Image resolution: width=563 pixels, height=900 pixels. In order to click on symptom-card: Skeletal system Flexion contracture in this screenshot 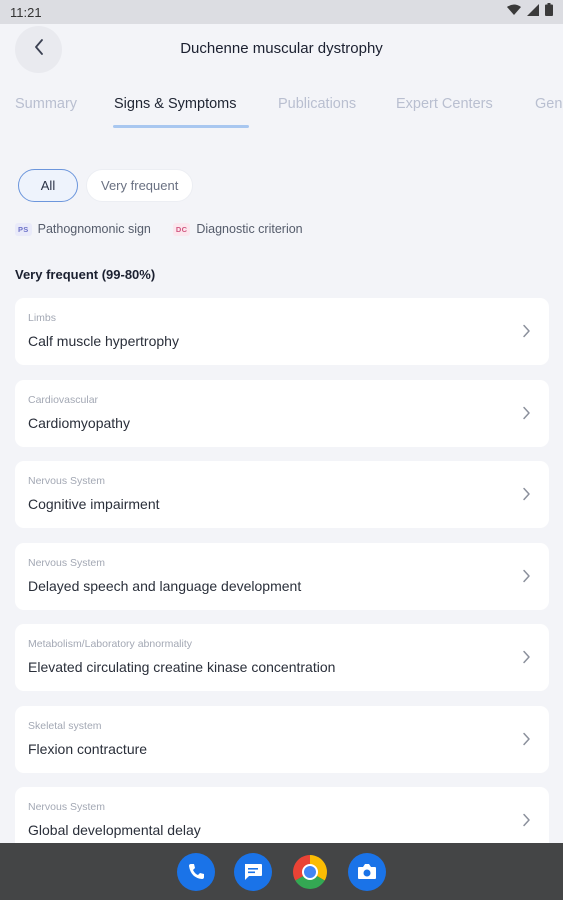, I will do `click(282, 739)`.